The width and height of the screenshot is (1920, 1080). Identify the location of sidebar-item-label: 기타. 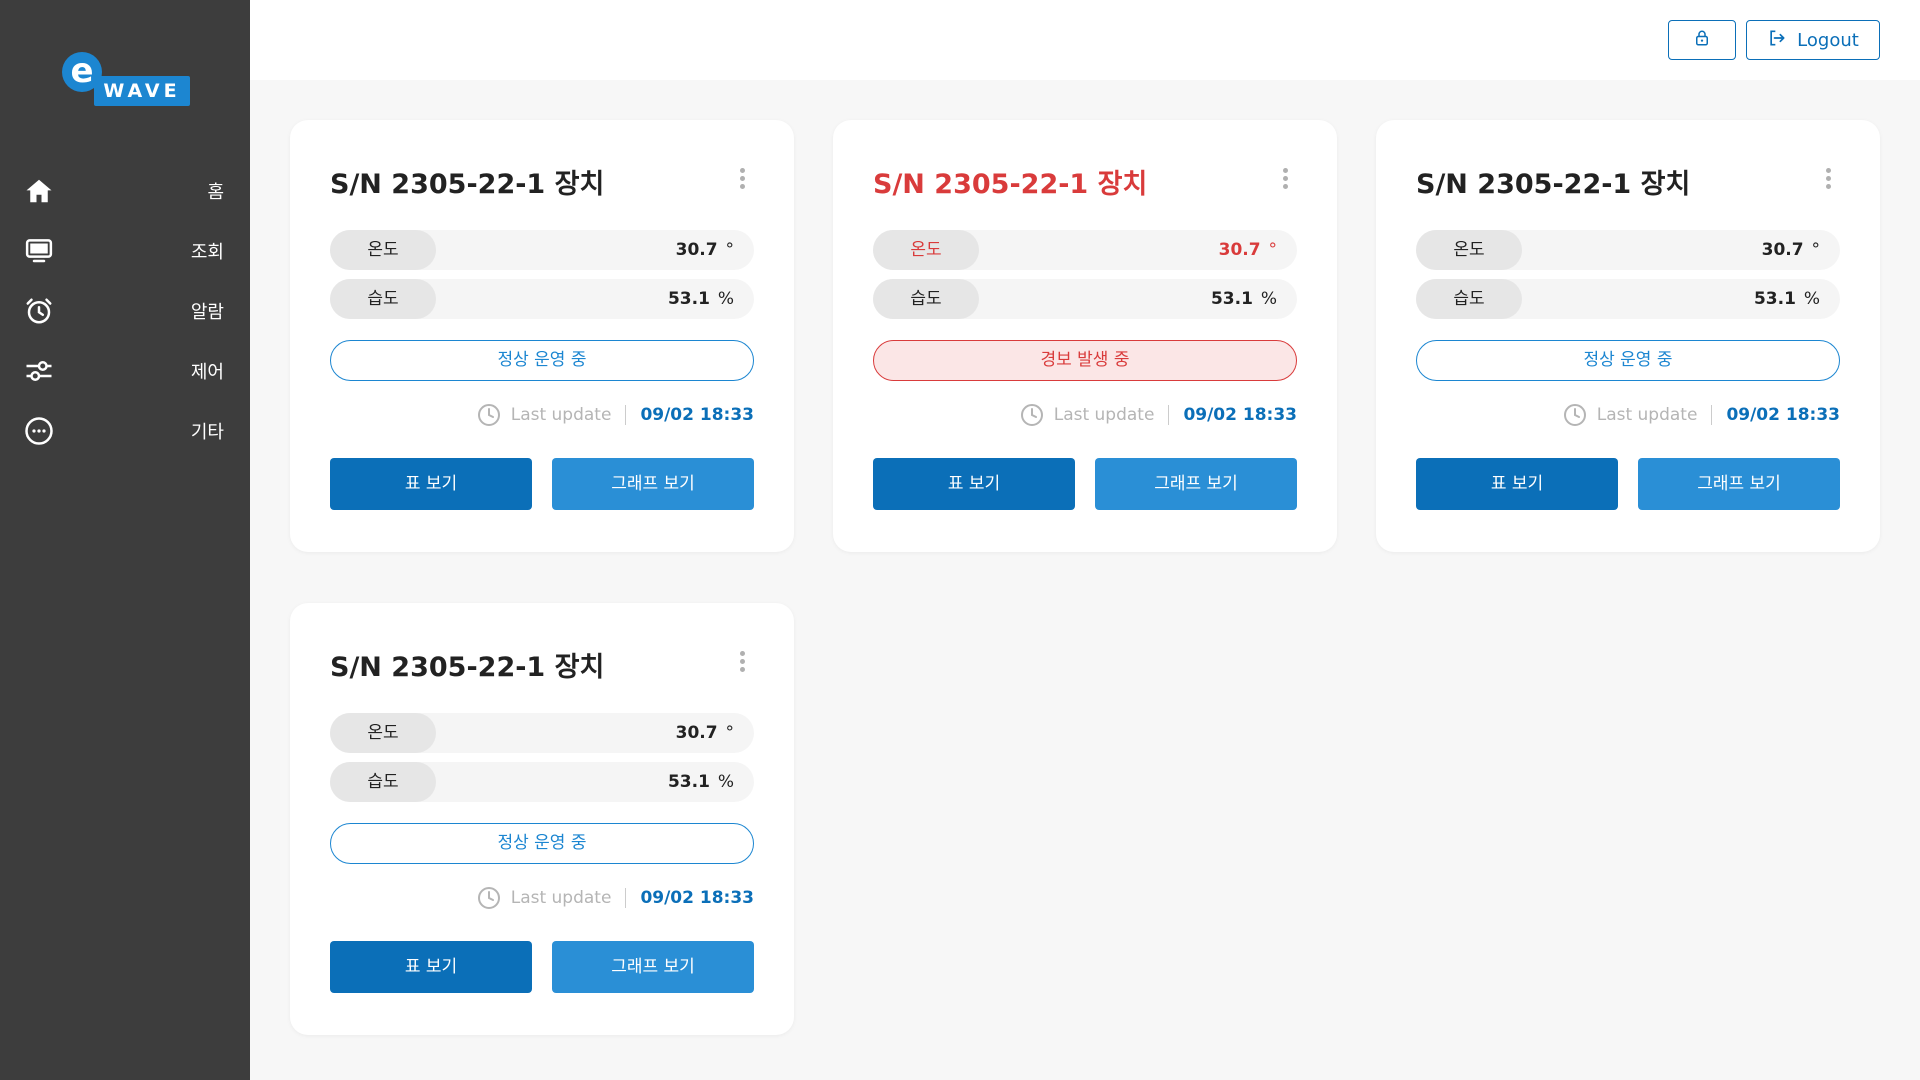
(207, 432).